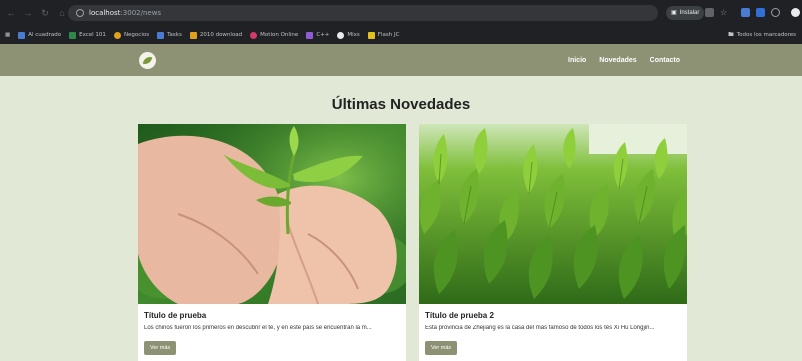  Describe the element at coordinates (724, 12) in the screenshot. I see `bookmark-star-icon: ☆` at that location.